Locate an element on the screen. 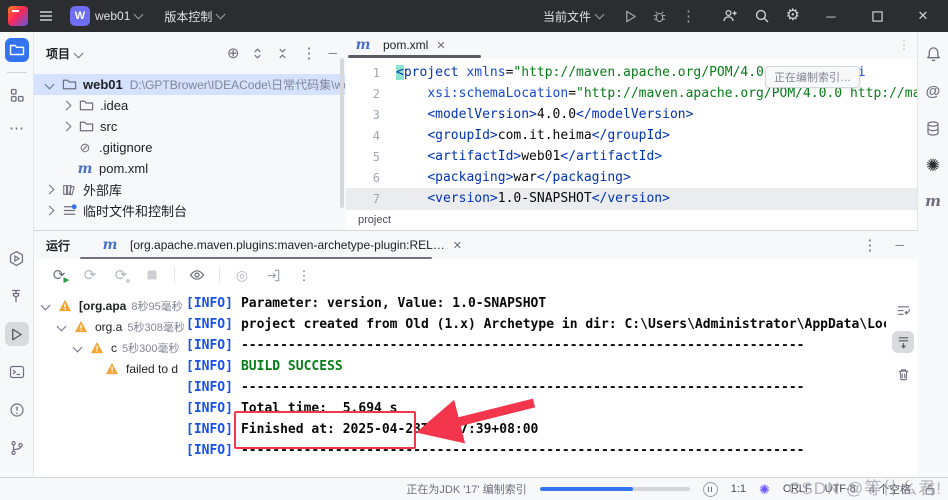 This screenshot has width=948, height=500. line-number: 2 is located at coordinates (376, 93).